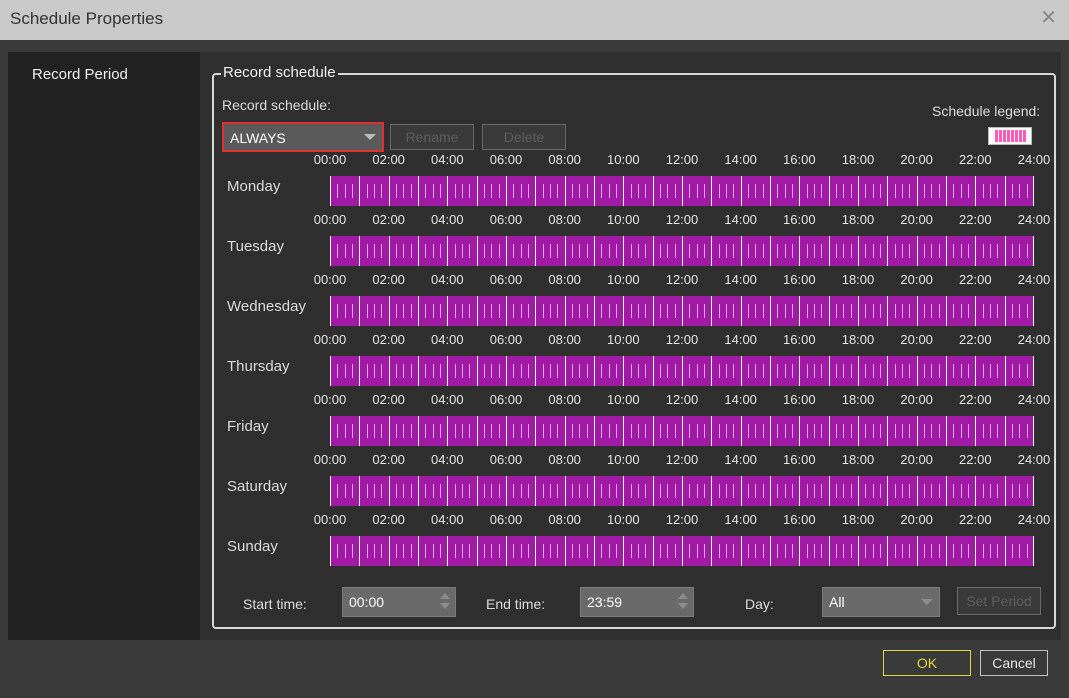  I want to click on hour-tick-label: 10:00, so click(623, 339).